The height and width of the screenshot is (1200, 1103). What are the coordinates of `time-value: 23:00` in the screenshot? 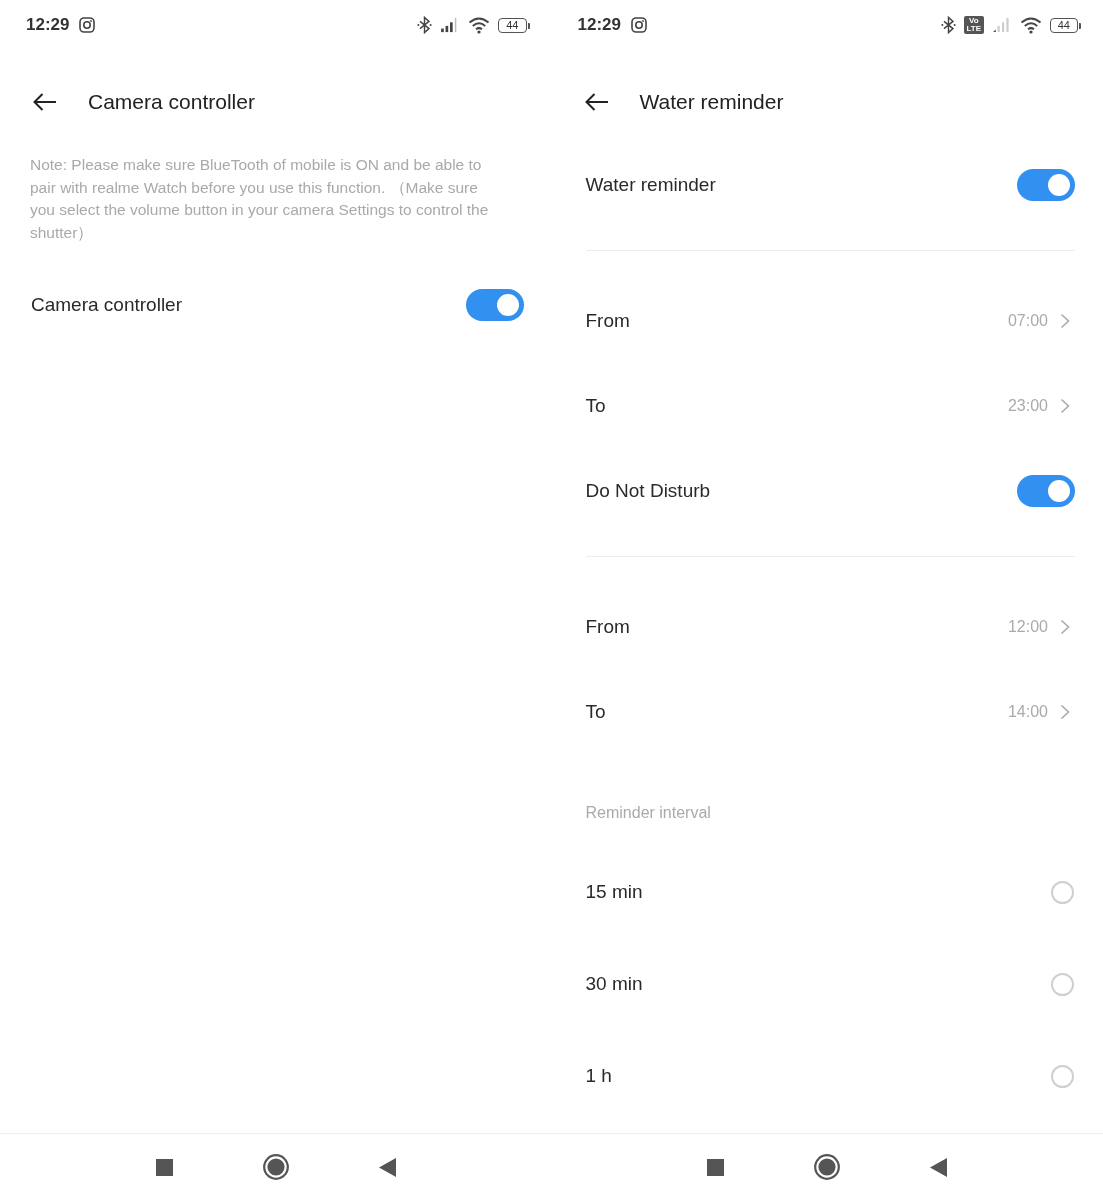 It's located at (1027, 405).